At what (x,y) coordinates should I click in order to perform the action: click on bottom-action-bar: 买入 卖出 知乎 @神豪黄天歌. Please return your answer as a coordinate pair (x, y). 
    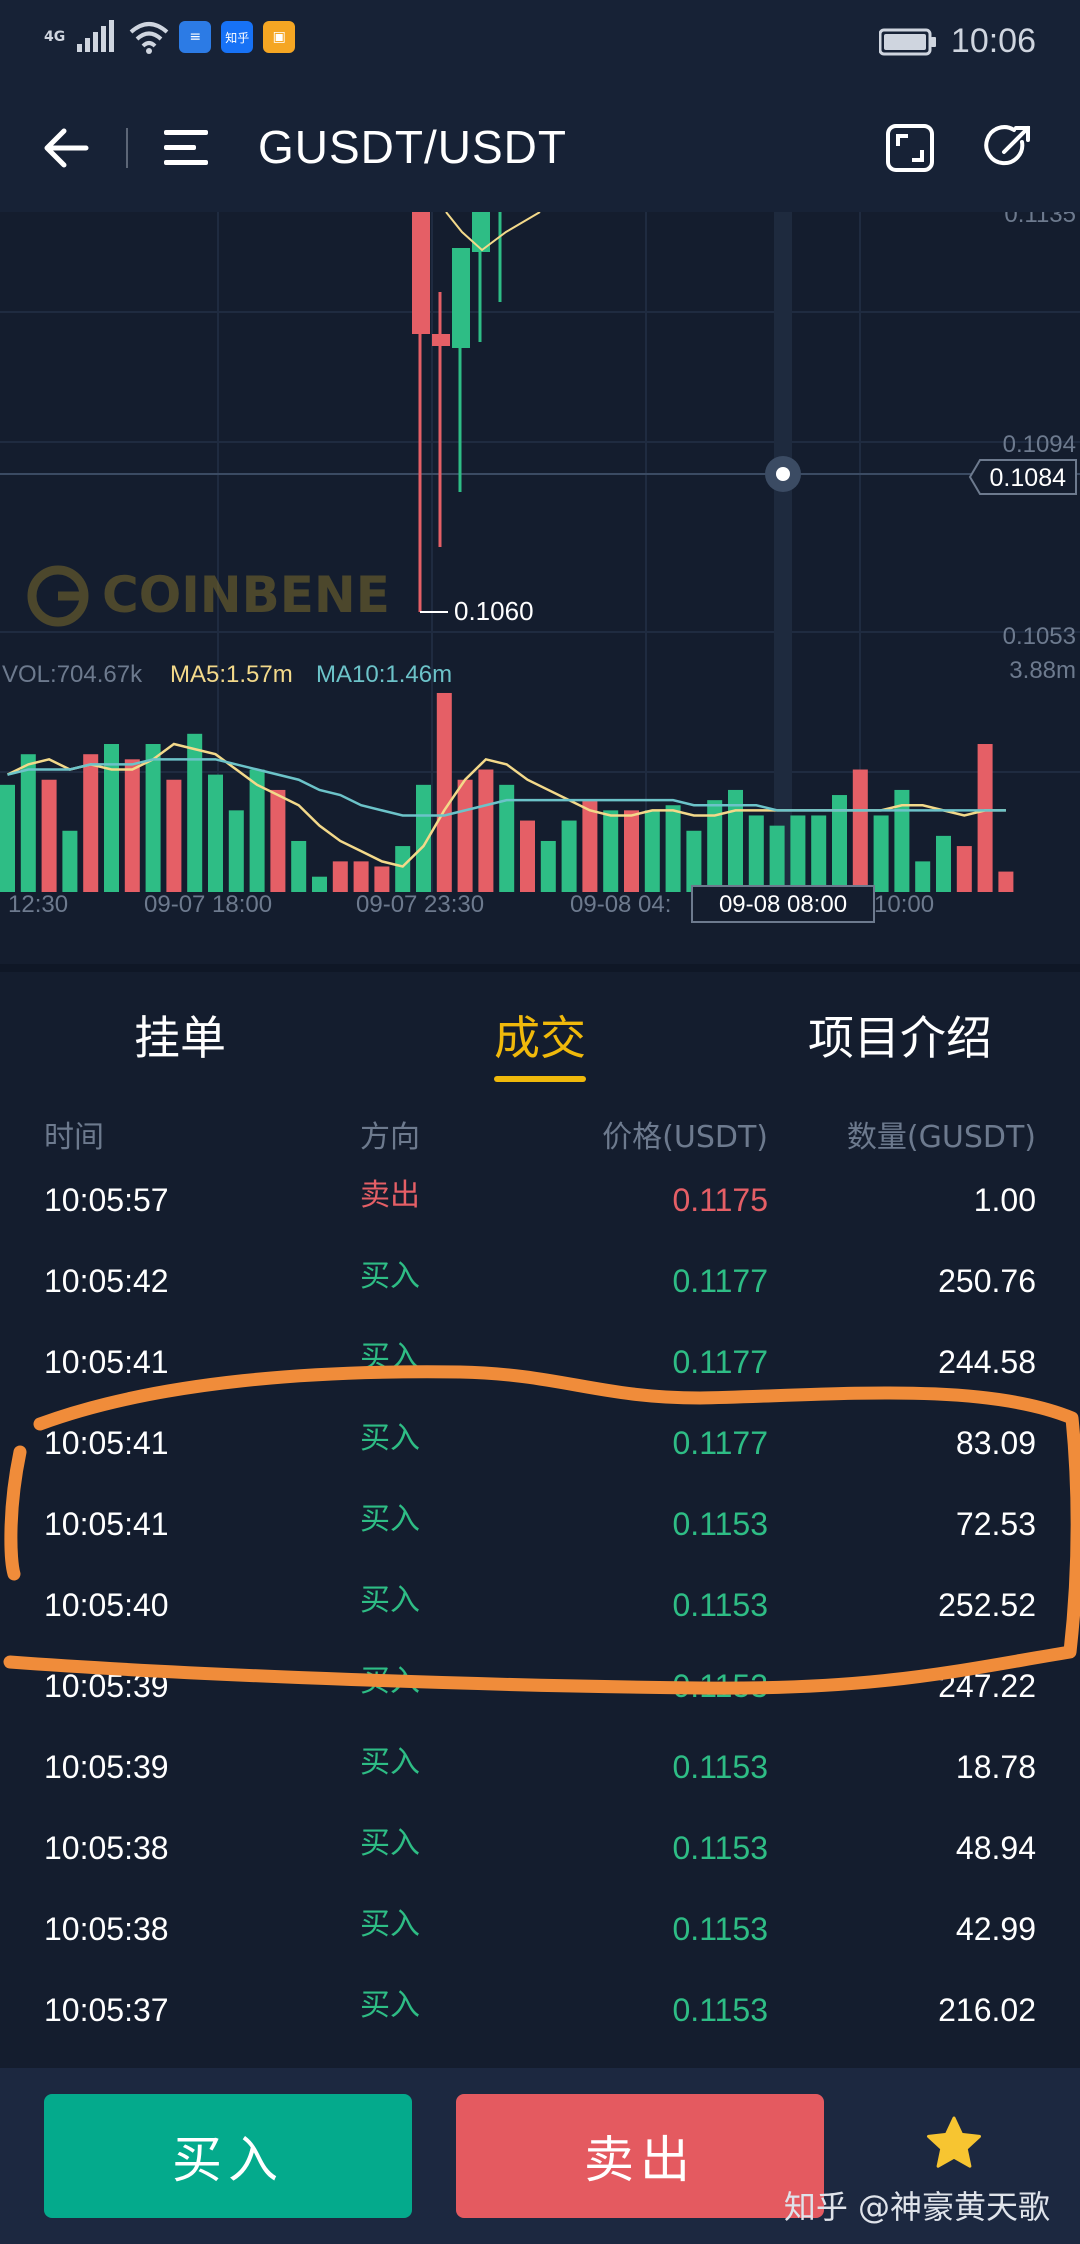
    Looking at the image, I should click on (540, 2156).